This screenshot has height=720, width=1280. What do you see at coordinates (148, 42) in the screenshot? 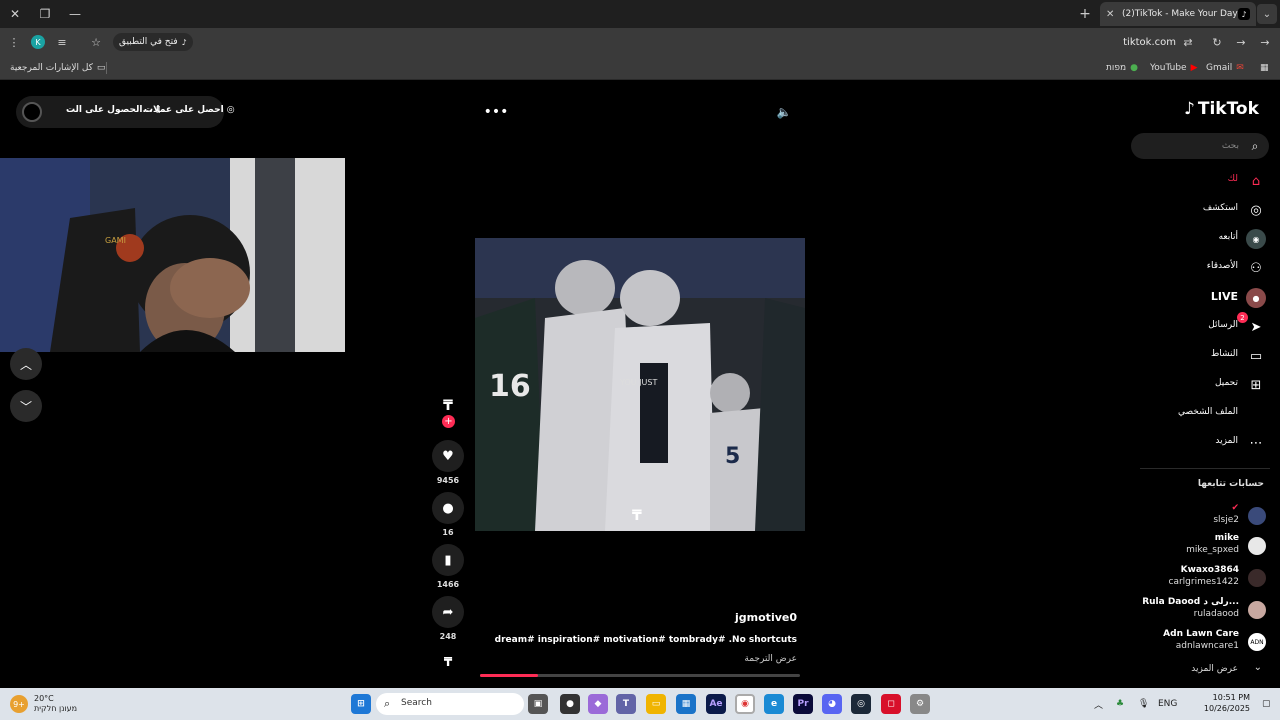
I see `open-in-app-label: فتح في التطبيق` at bounding box center [148, 42].